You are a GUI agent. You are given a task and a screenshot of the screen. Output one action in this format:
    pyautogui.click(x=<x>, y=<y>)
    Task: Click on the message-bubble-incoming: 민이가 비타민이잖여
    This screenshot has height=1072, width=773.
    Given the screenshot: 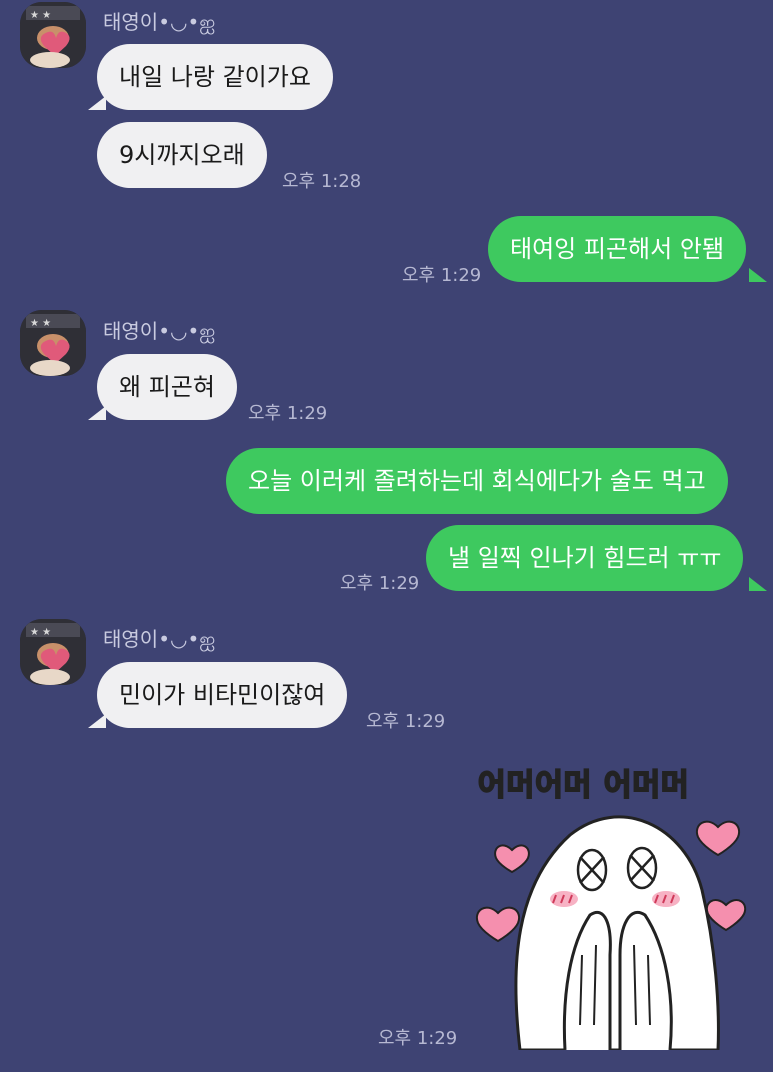 What is the action you would take?
    pyautogui.click(x=222, y=695)
    